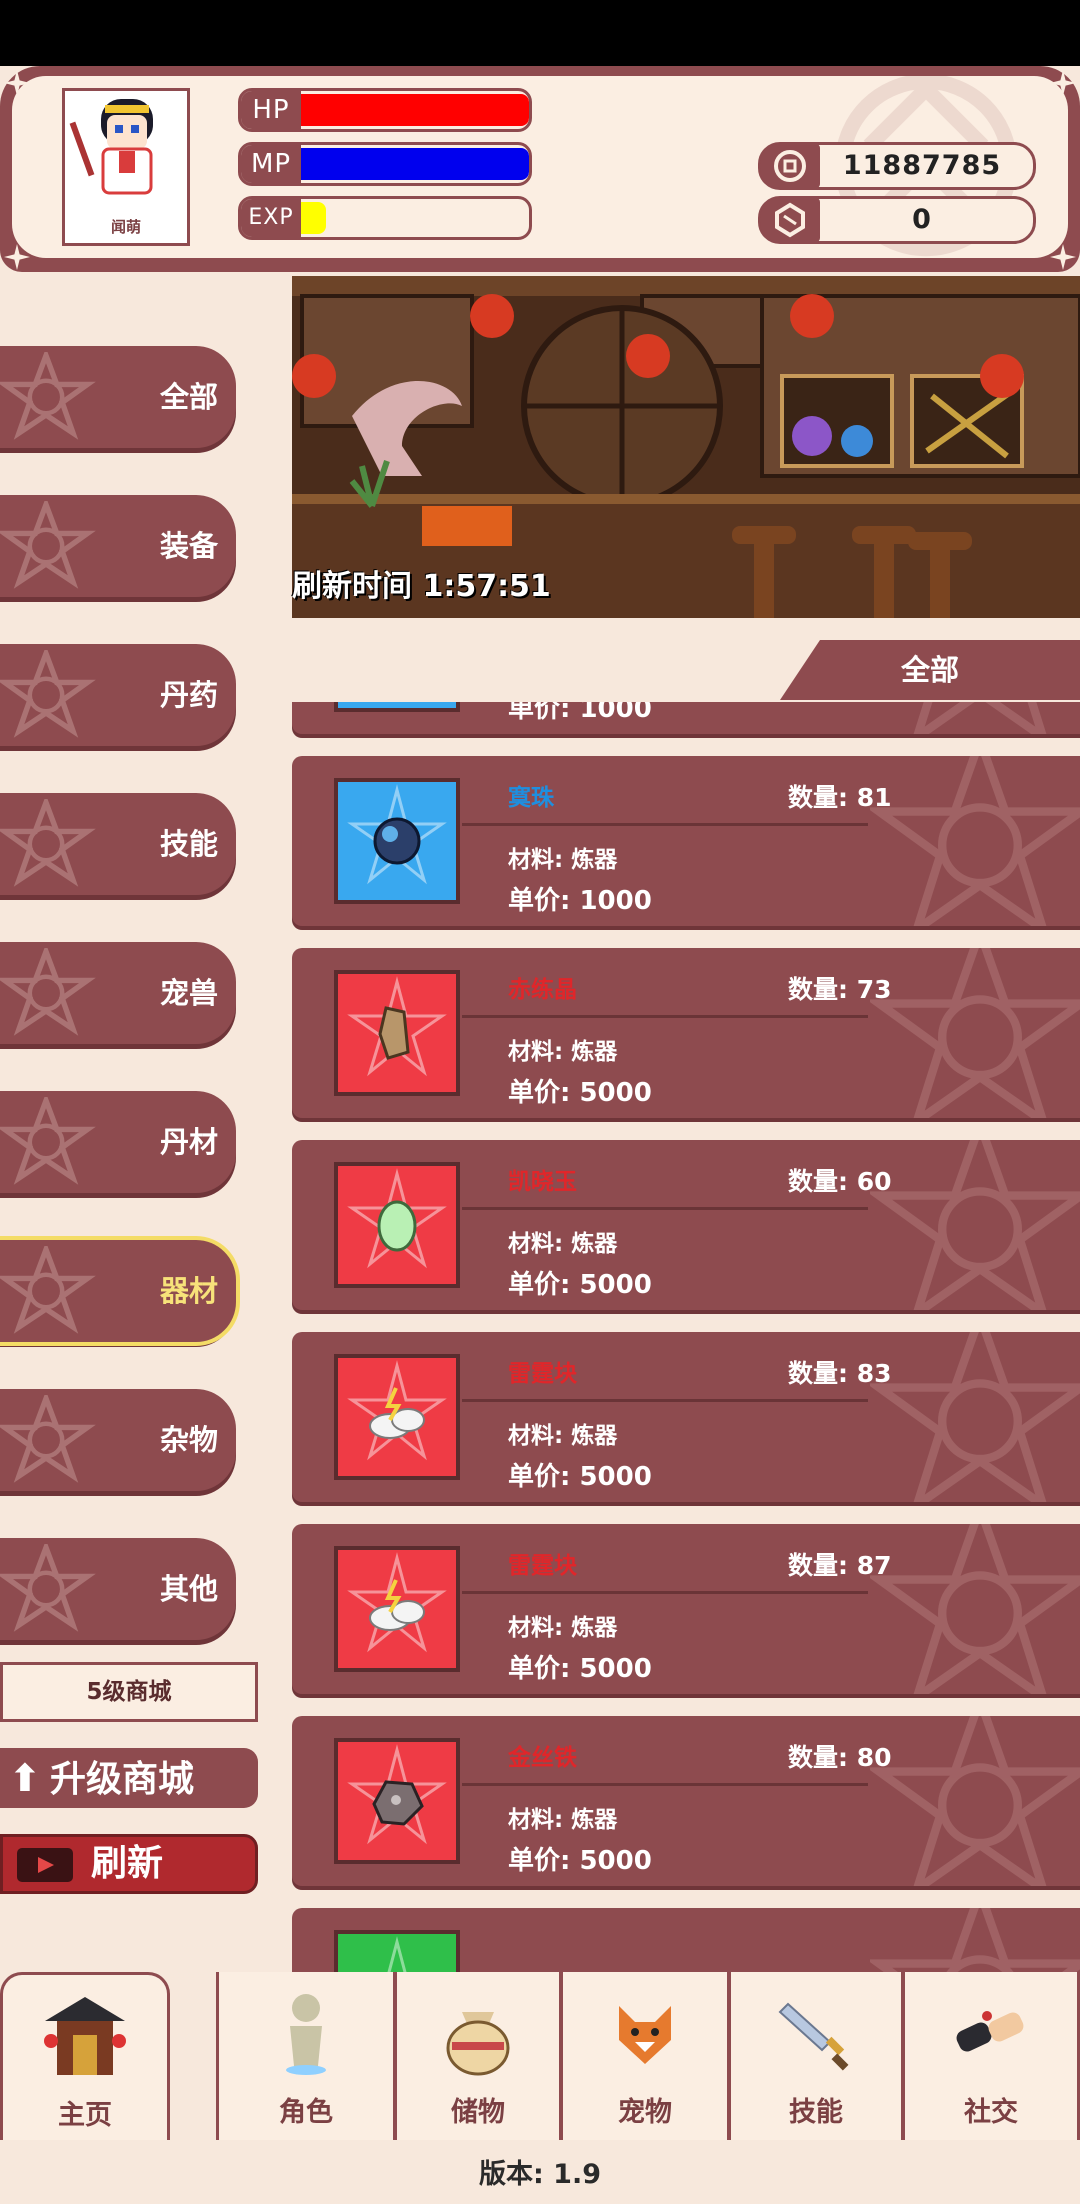  I want to click on nav-label: 技能, so click(816, 2112).